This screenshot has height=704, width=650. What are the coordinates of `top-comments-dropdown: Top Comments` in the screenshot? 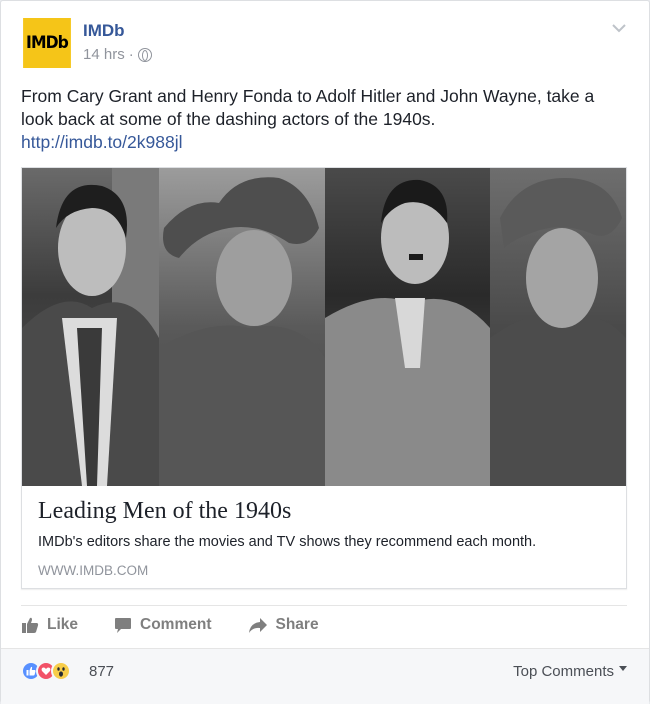 It's located at (570, 671).